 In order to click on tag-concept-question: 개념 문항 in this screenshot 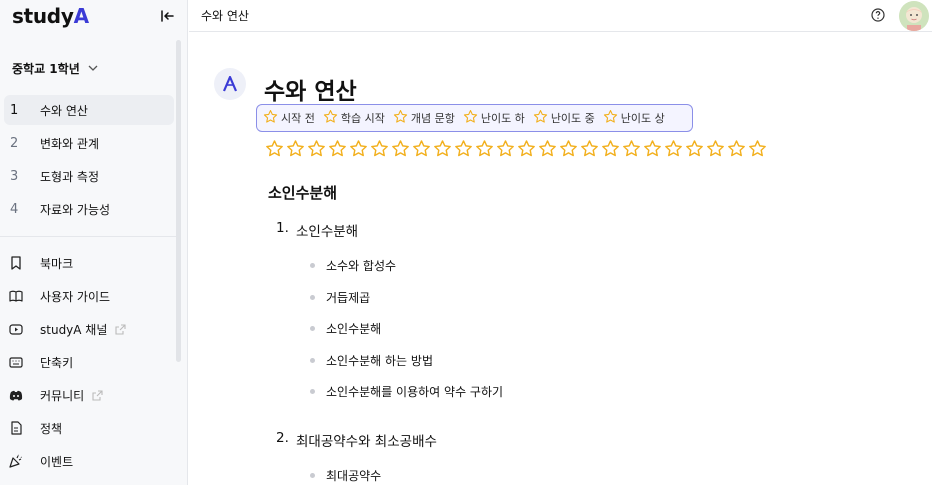, I will do `click(424, 118)`.